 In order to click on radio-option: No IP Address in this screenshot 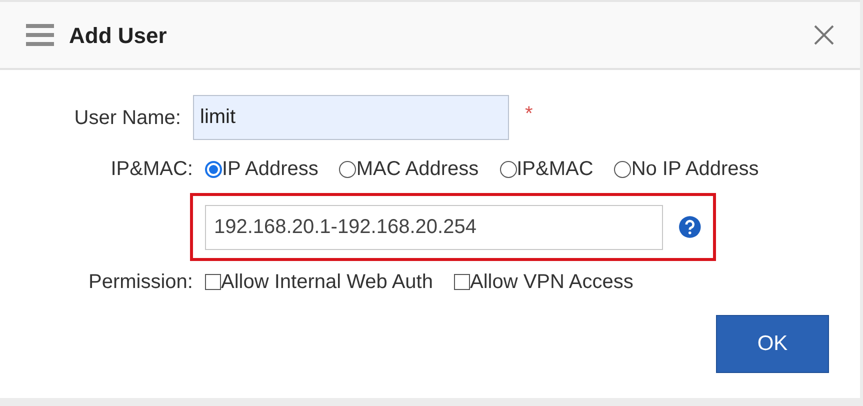, I will do `click(686, 169)`.